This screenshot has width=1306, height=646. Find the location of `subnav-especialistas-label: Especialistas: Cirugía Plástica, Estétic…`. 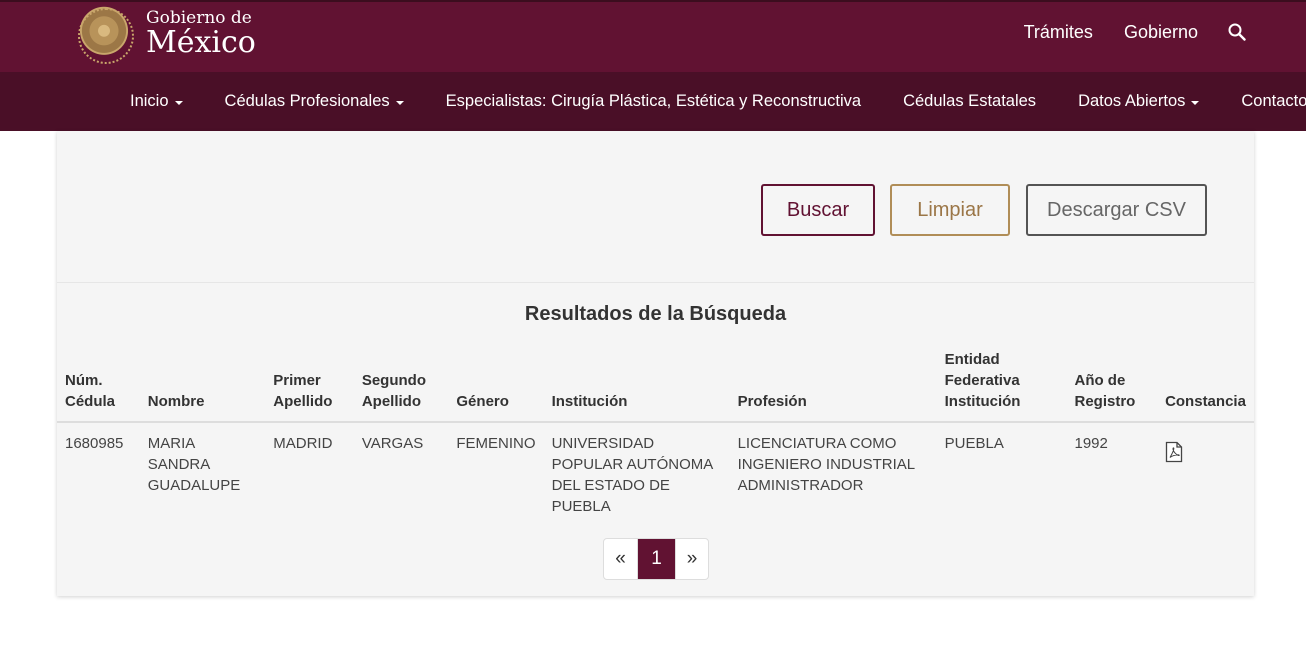

subnav-especialistas-label: Especialistas: Cirugía Plástica, Estétic… is located at coordinates (653, 101).